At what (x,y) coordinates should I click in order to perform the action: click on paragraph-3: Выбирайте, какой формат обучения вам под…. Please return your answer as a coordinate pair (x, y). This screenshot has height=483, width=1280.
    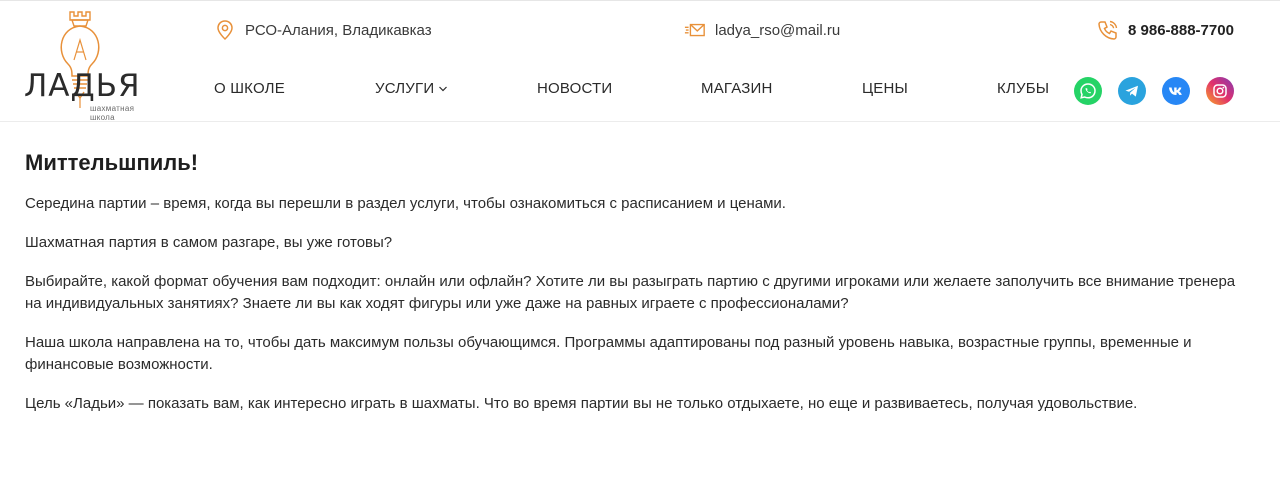
    Looking at the image, I should click on (630, 292).